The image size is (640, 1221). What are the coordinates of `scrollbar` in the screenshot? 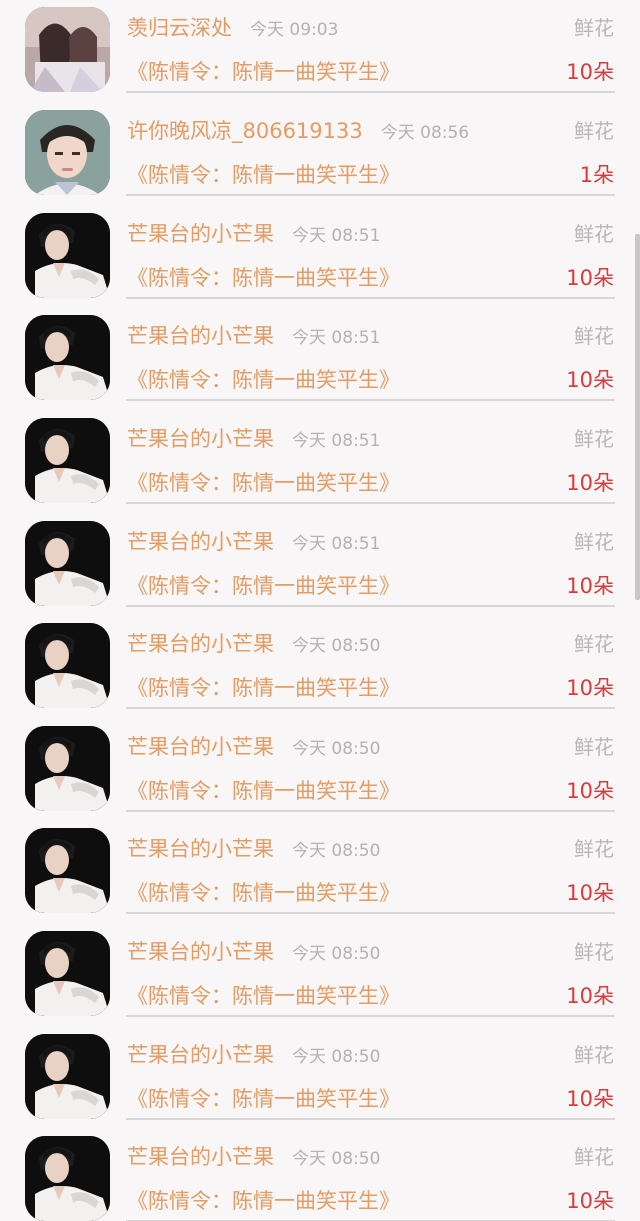 It's located at (637, 417).